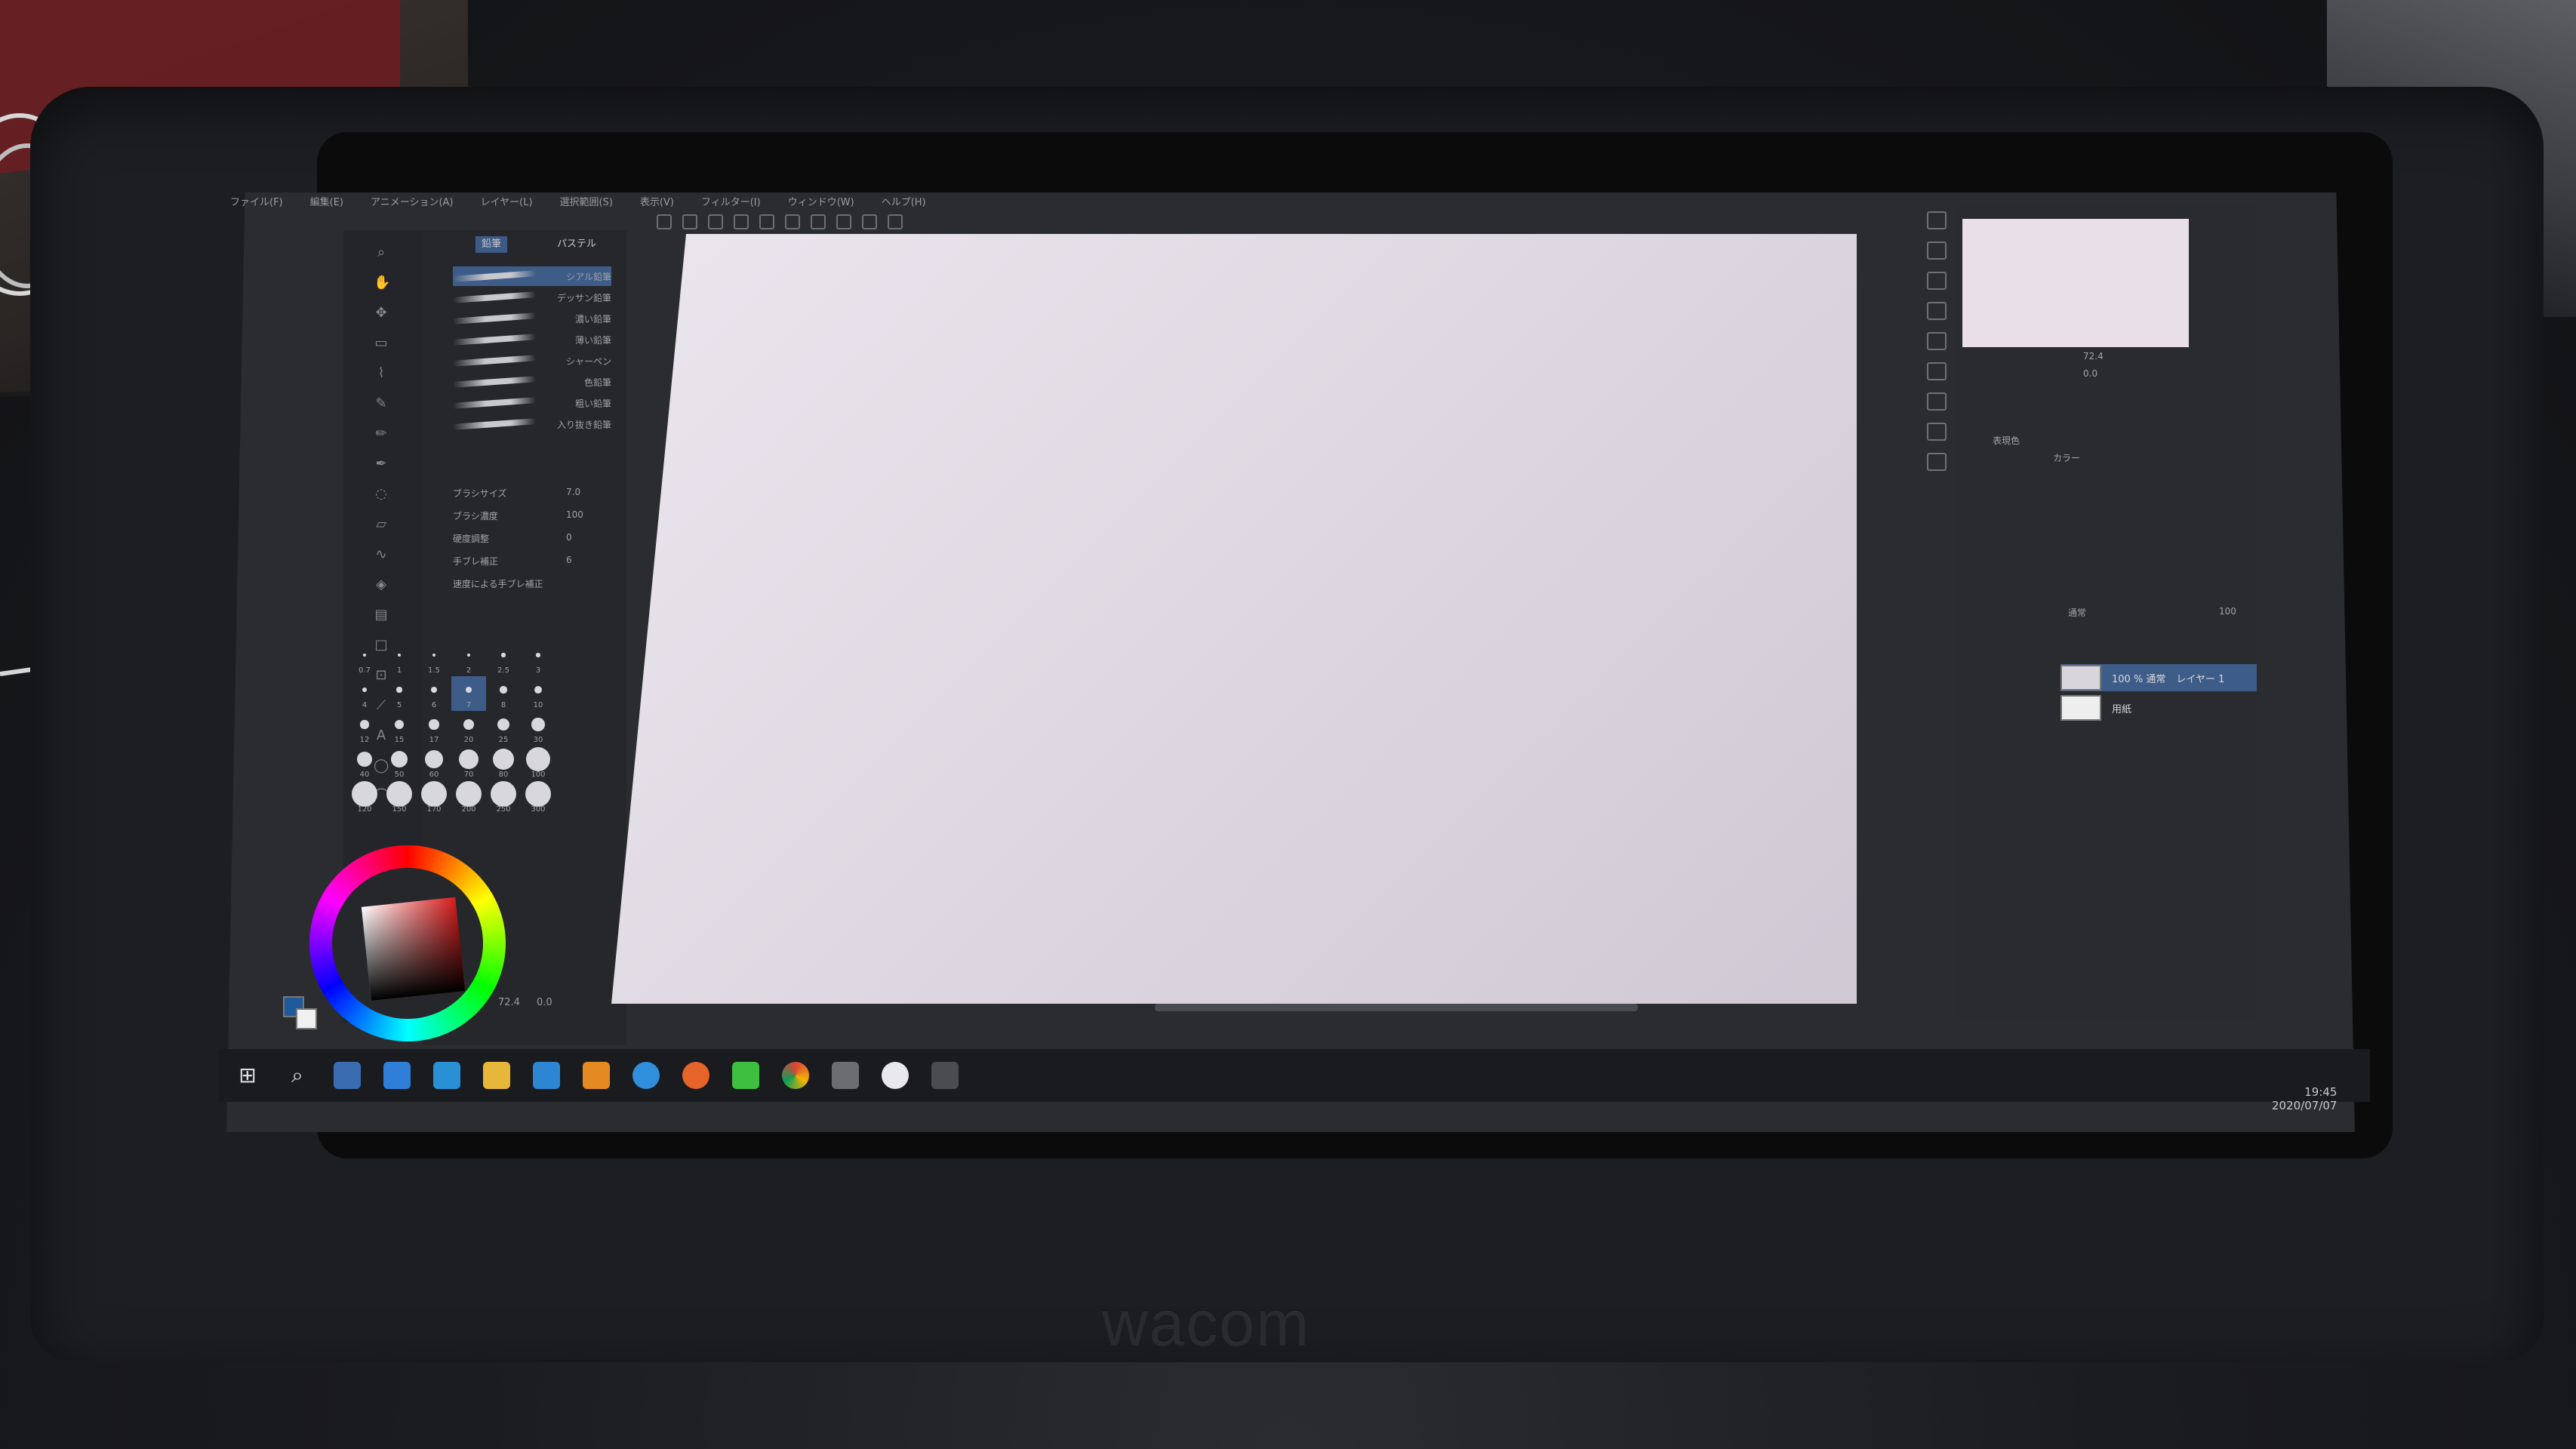 This screenshot has height=1449, width=2576. I want to click on brush-size-cell: 5, so click(399, 693).